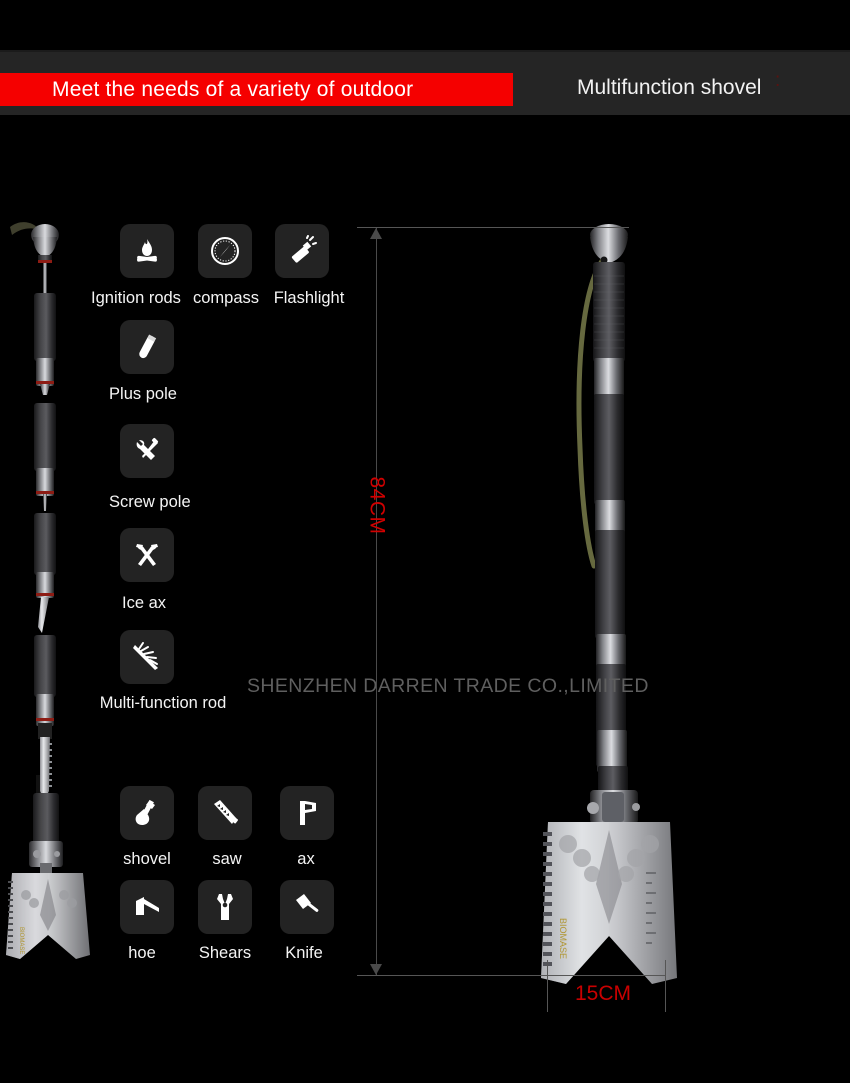  What do you see at coordinates (150, 502) in the screenshot?
I see `feature-label-screw-pole: Screw pole` at bounding box center [150, 502].